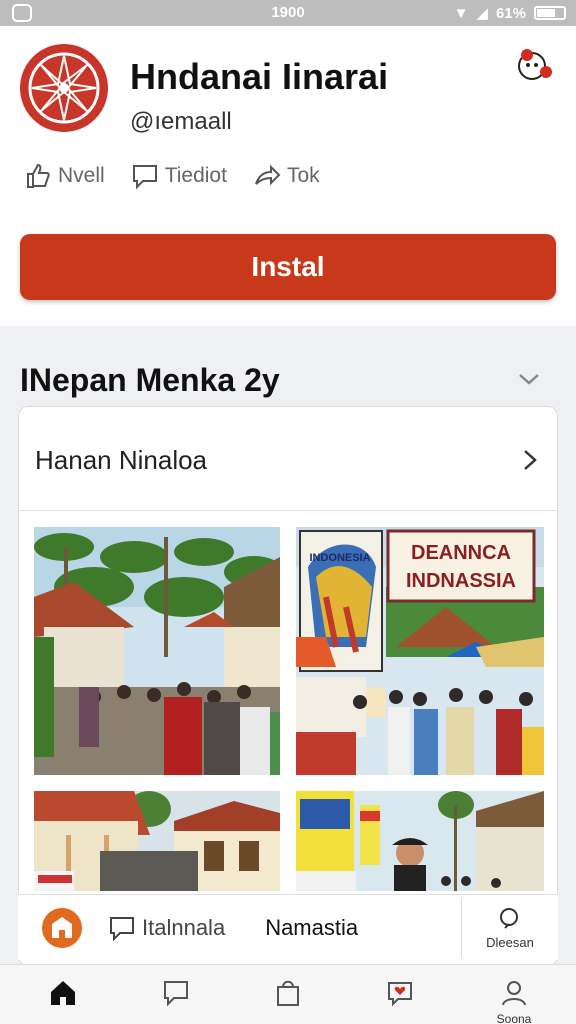 This screenshot has width=576, height=1024. I want to click on chat-bubble-icon, so click(122, 928).